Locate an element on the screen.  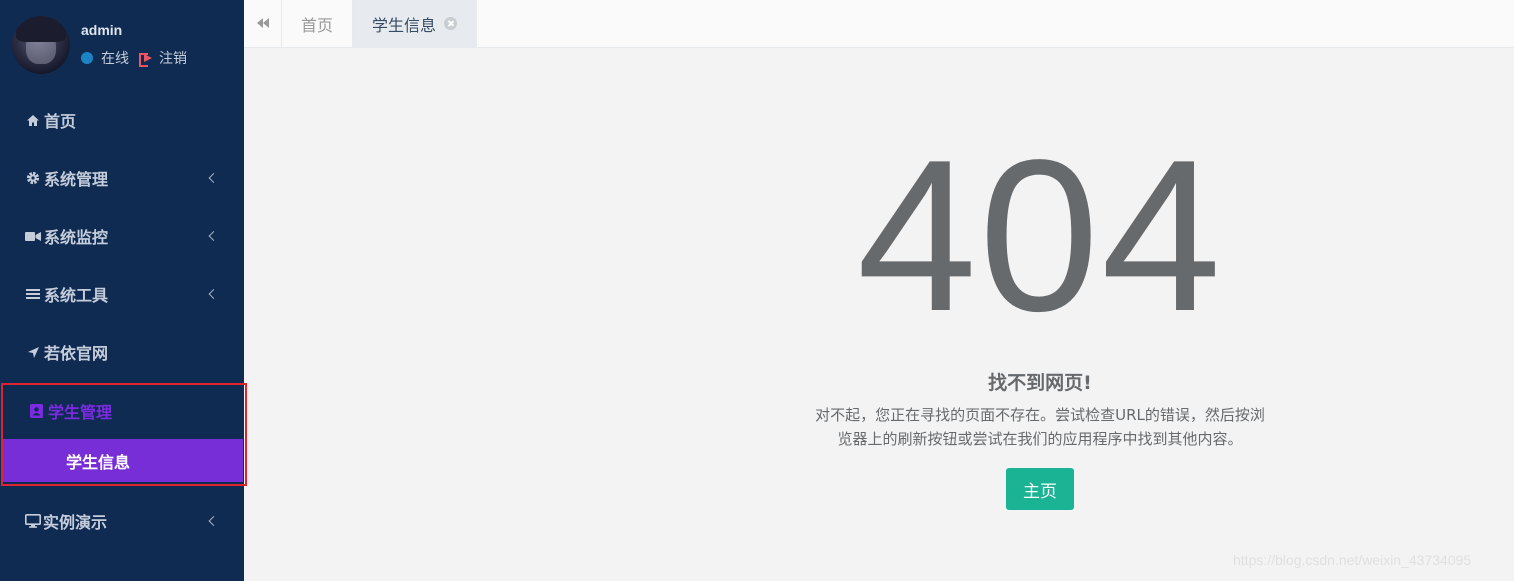
tab-home: 首页 is located at coordinates (317, 23).